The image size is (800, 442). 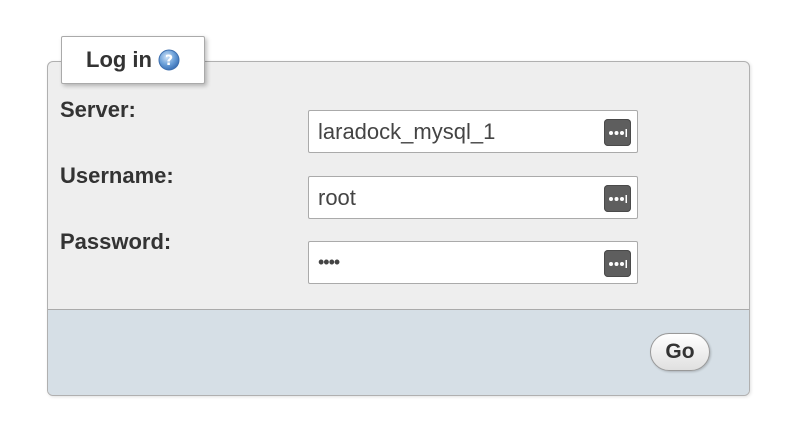 I want to click on help-icon: ?, so click(x=169, y=60).